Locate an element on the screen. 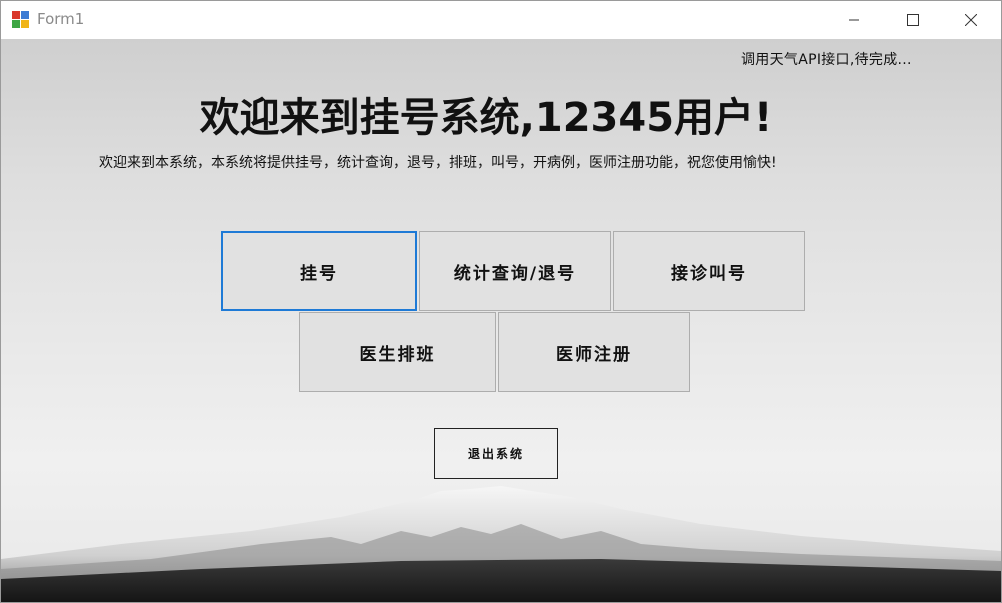 This screenshot has width=1002, height=603. stats-refund-button: 统计查询/退号 is located at coordinates (515, 271).